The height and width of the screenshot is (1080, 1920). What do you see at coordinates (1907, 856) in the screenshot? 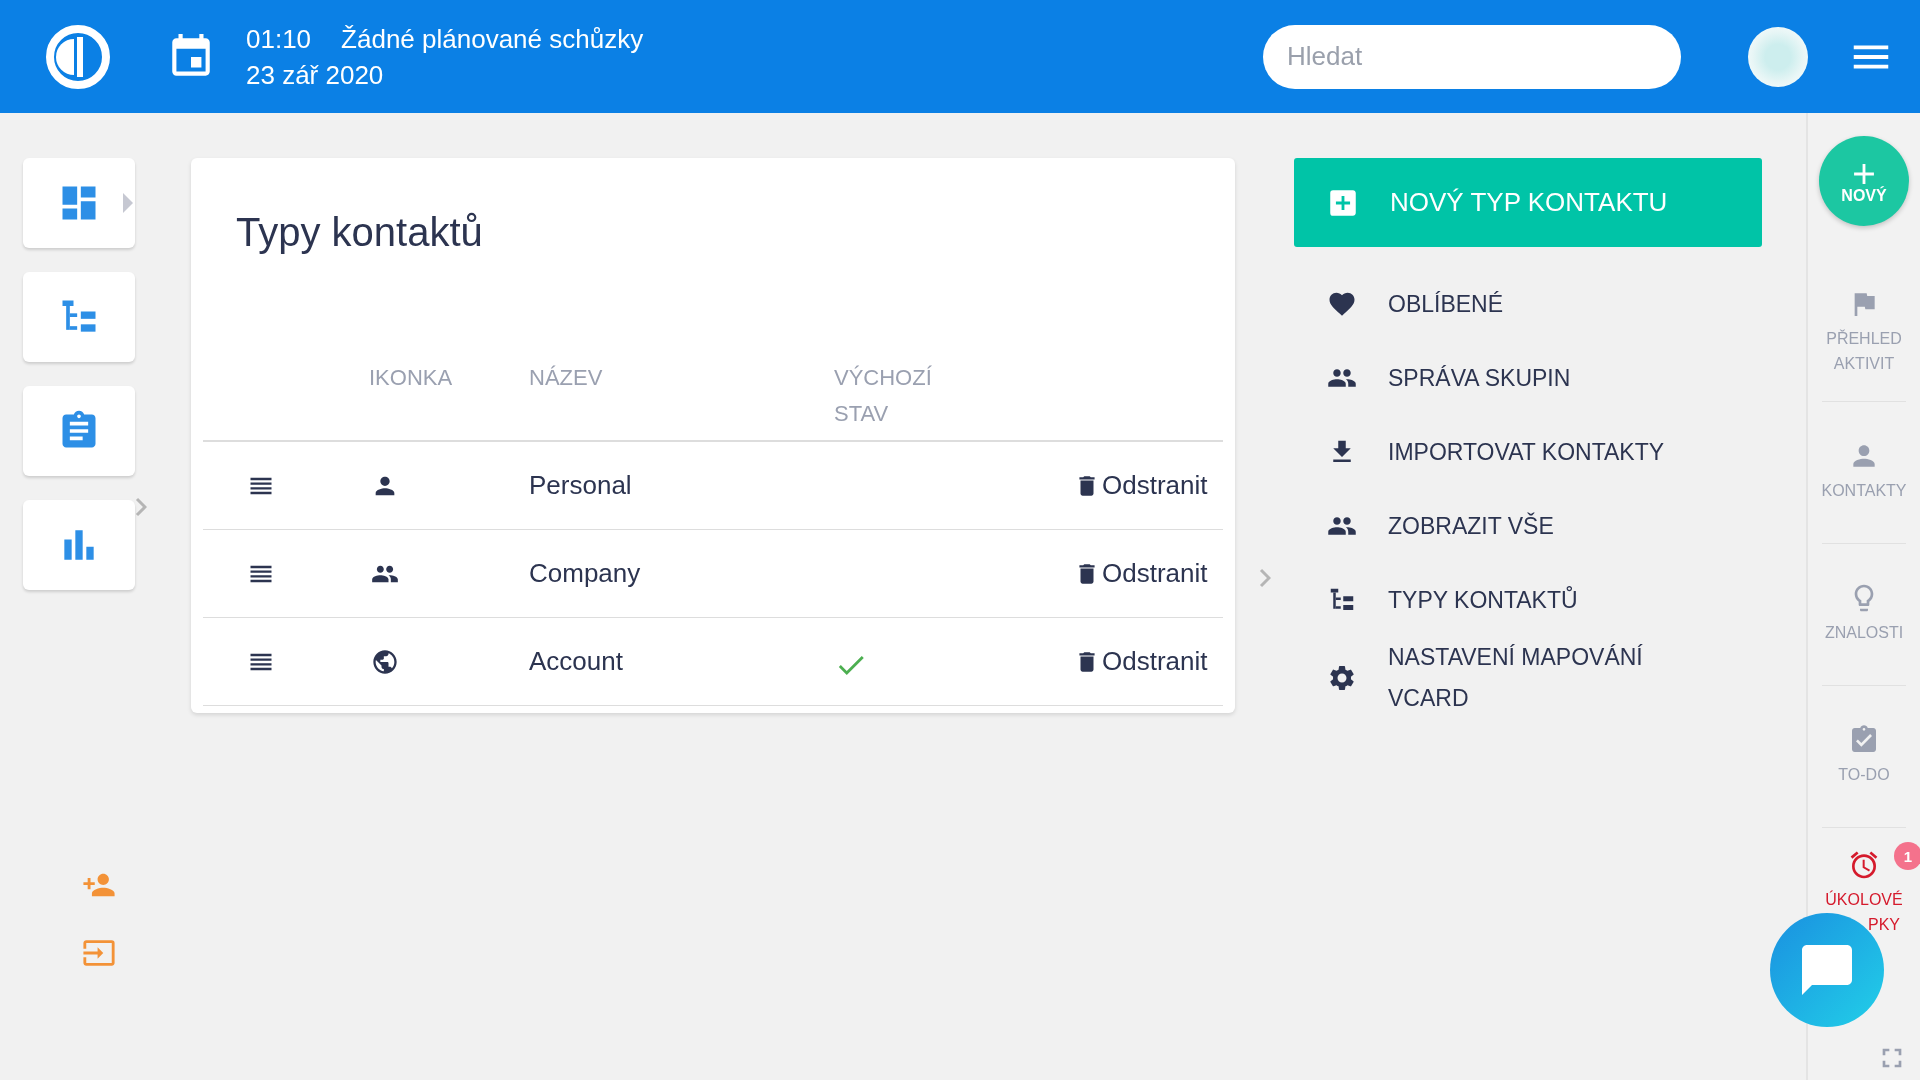
I see `notification-badge: 1` at bounding box center [1907, 856].